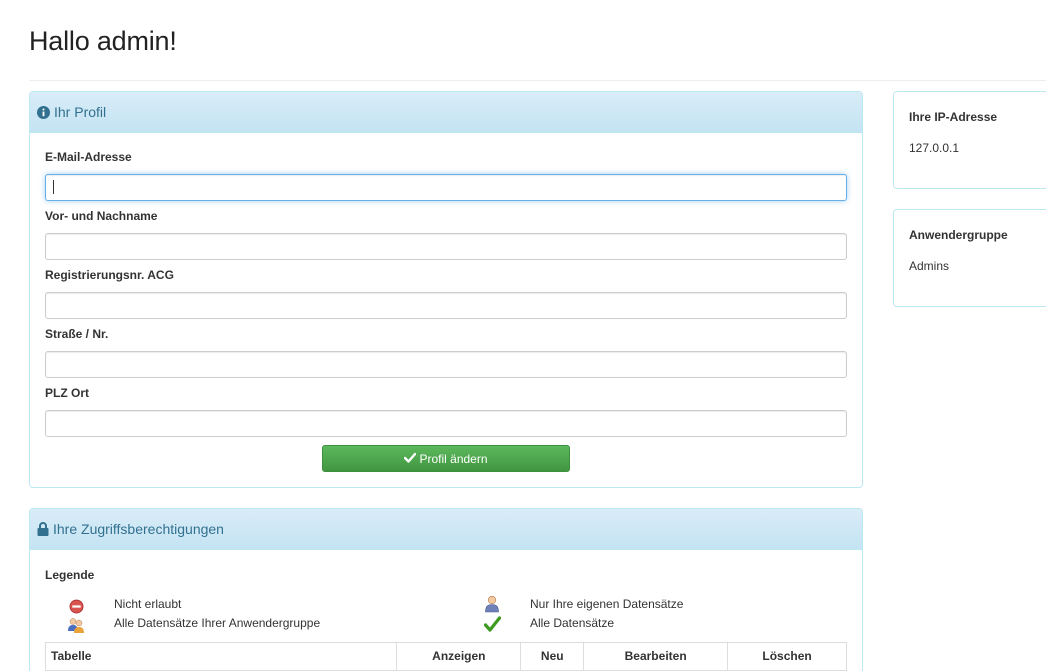 The image size is (1046, 671). I want to click on ip-value: 127.0.0.1, so click(934, 148).